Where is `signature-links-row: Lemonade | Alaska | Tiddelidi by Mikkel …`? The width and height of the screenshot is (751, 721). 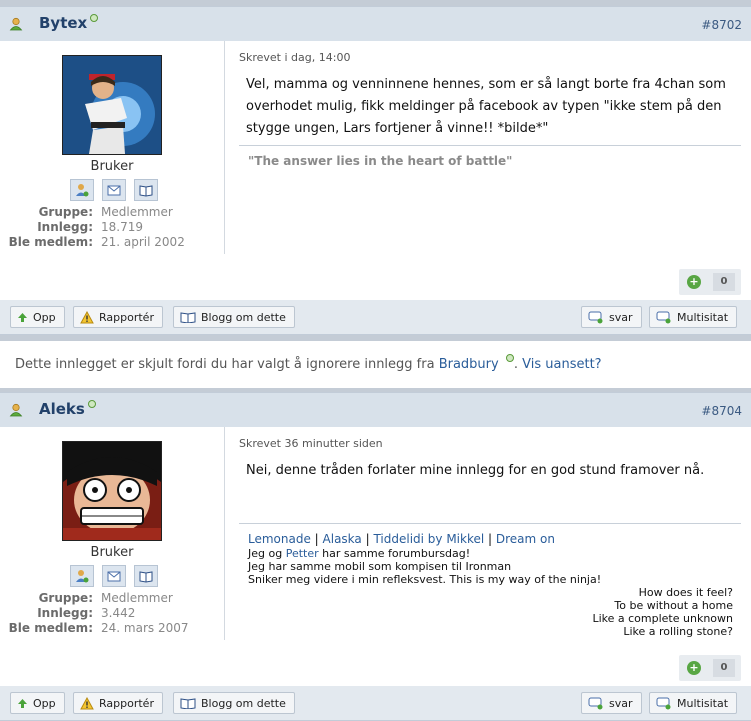
signature-links-row: Lemonade | Alaska | Tiddelidi by Mikkel … is located at coordinates (494, 539).